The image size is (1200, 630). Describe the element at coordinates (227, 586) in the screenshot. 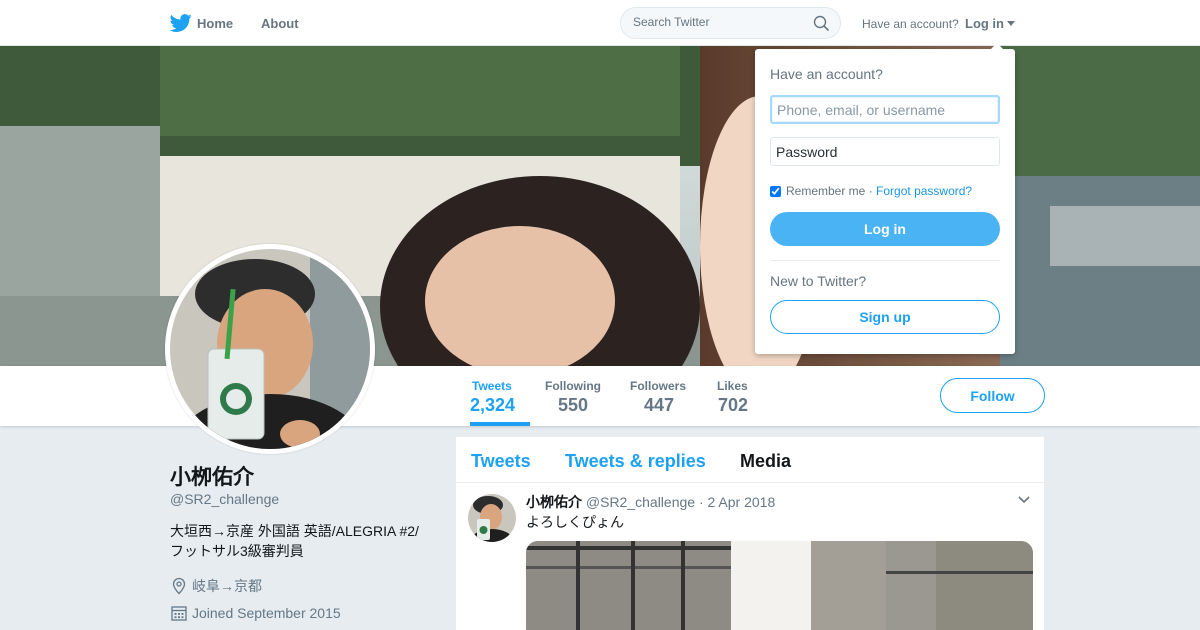

I see `profile-location-text: 岐阜→京都` at that location.